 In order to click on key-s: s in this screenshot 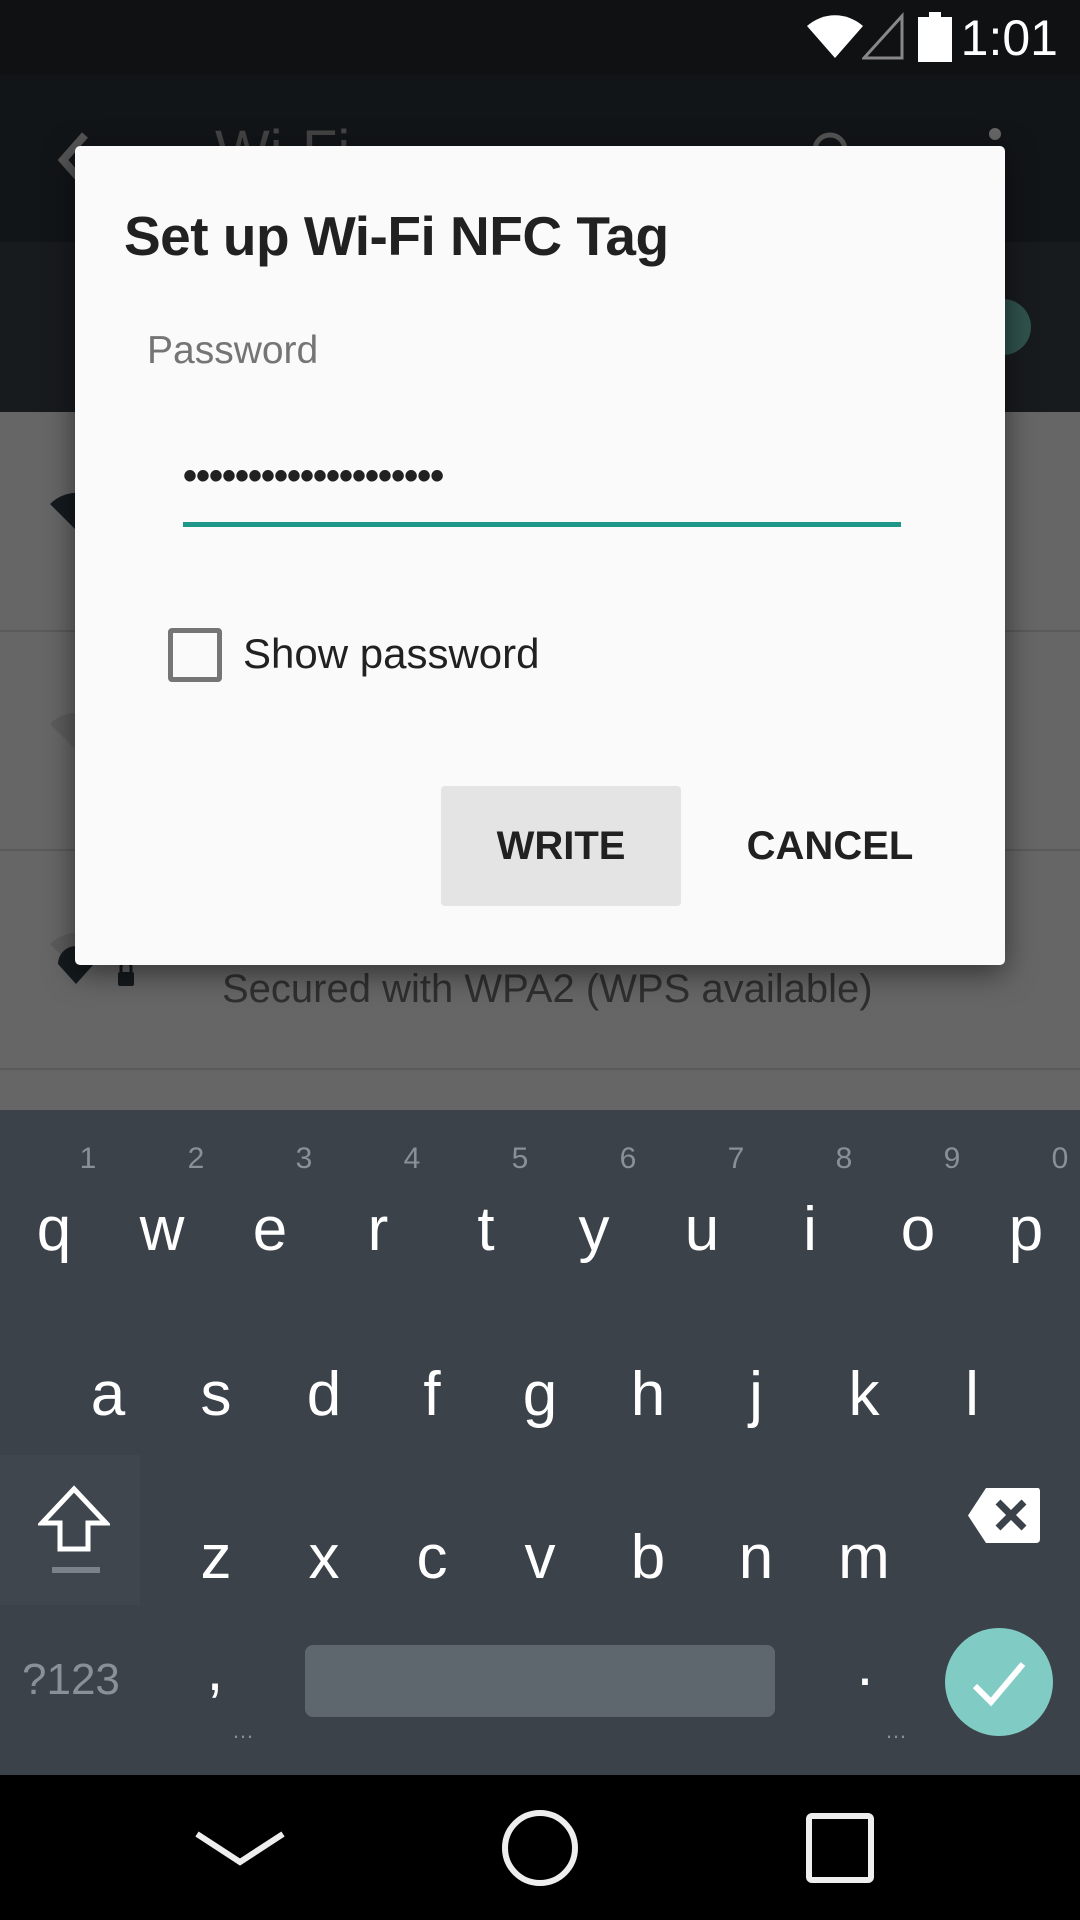, I will do `click(216, 1395)`.